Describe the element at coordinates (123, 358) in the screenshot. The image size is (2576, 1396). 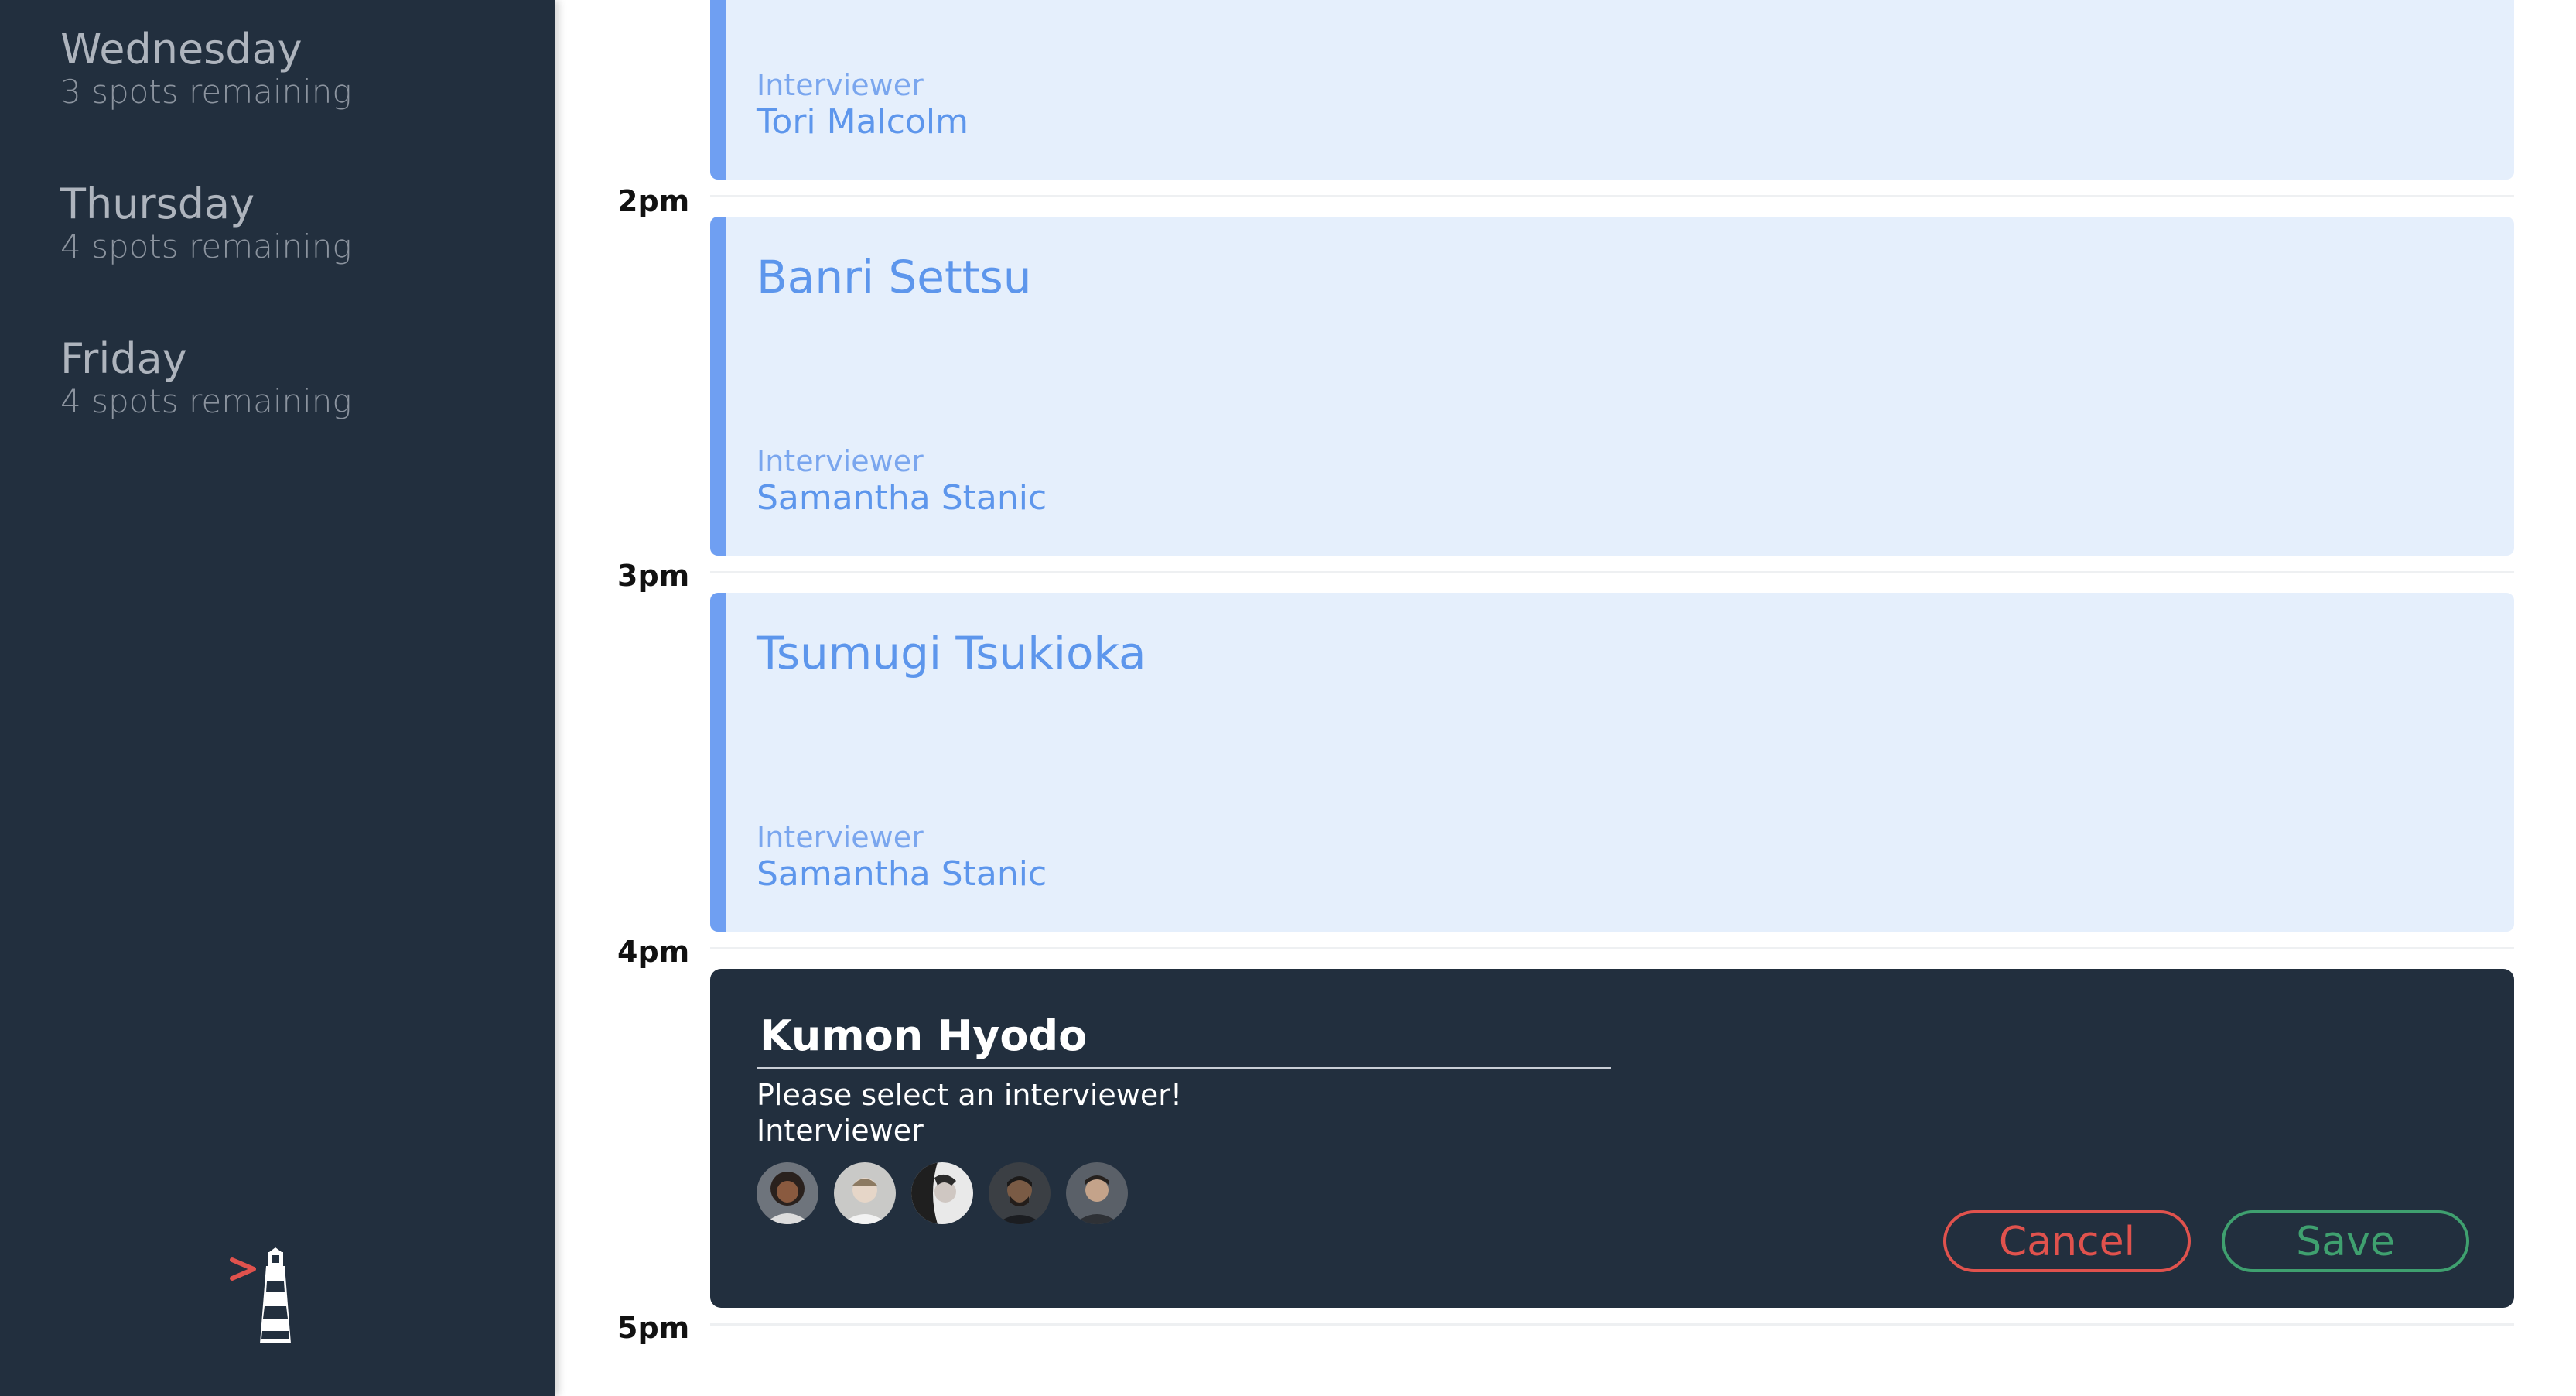
I see `day-name: Friday` at that location.